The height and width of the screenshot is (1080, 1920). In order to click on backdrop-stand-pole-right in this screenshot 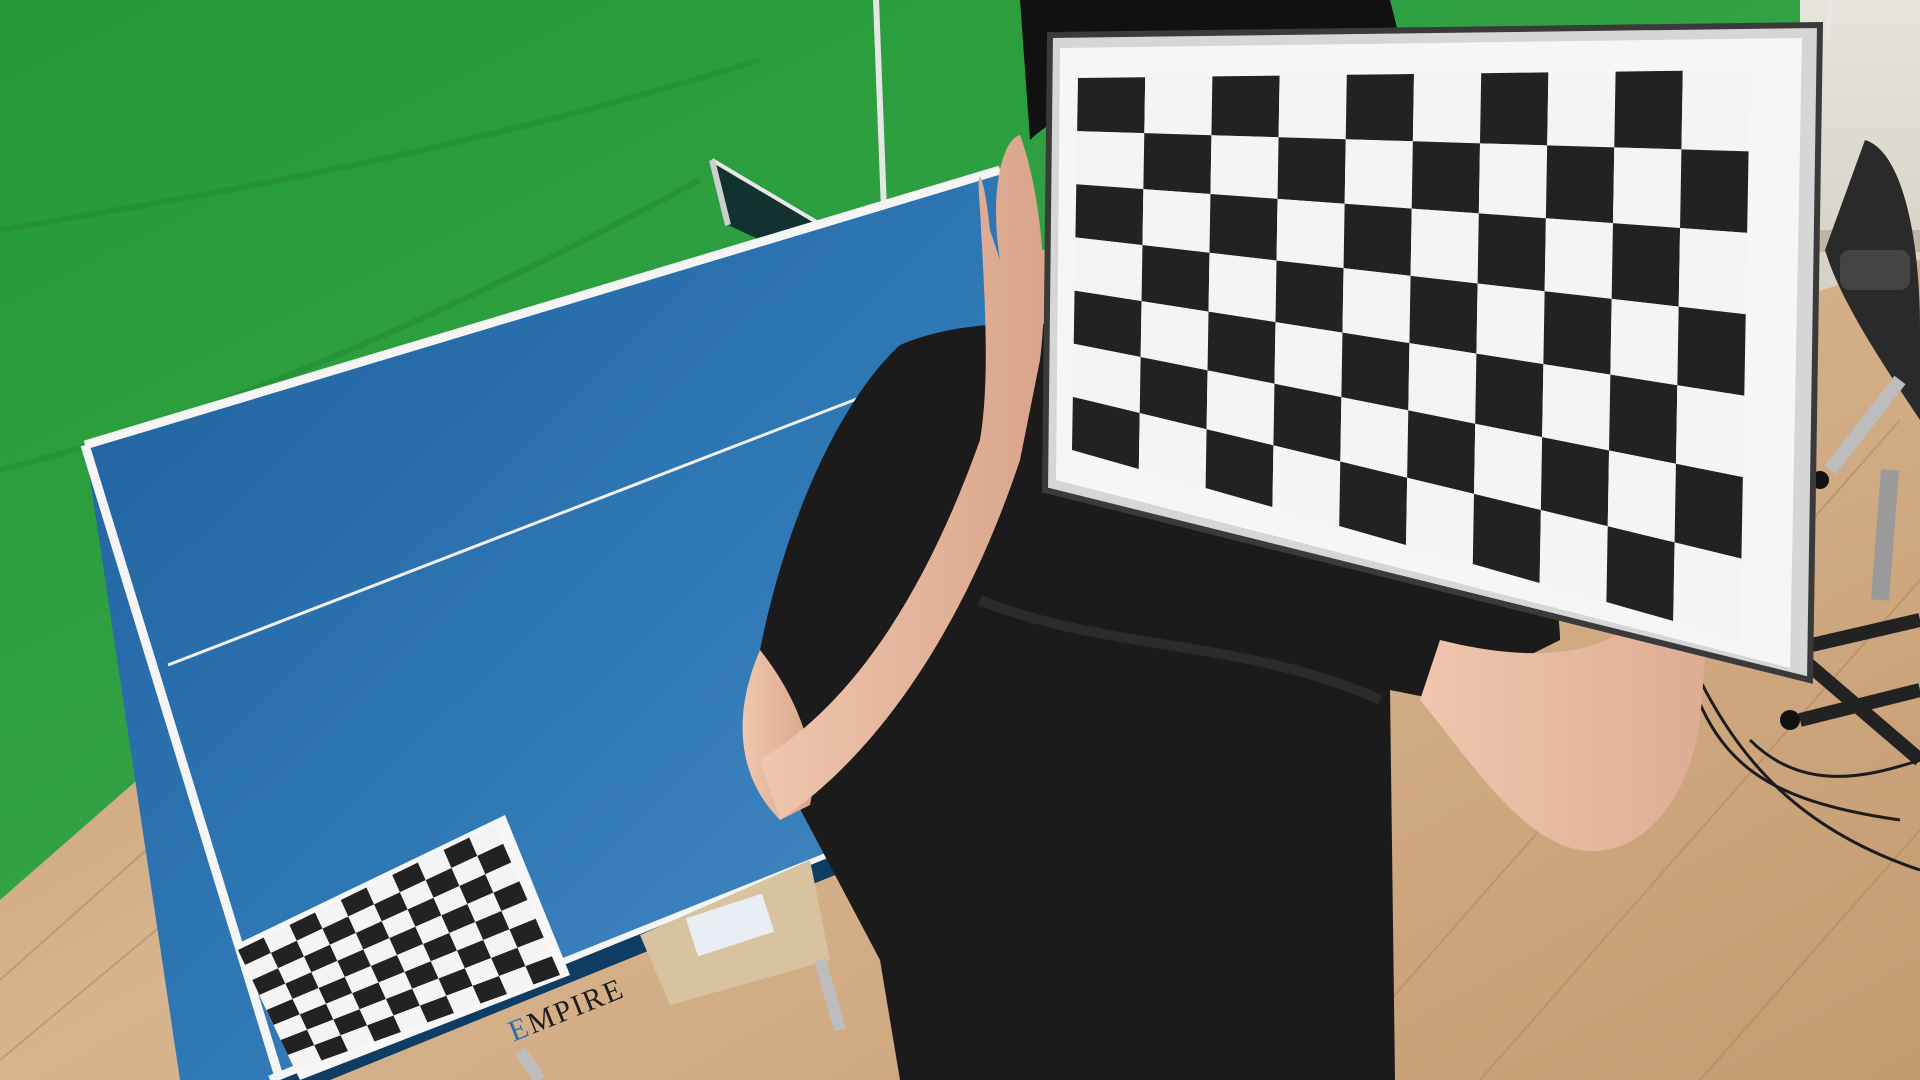, I will do `click(1829, 20)`.